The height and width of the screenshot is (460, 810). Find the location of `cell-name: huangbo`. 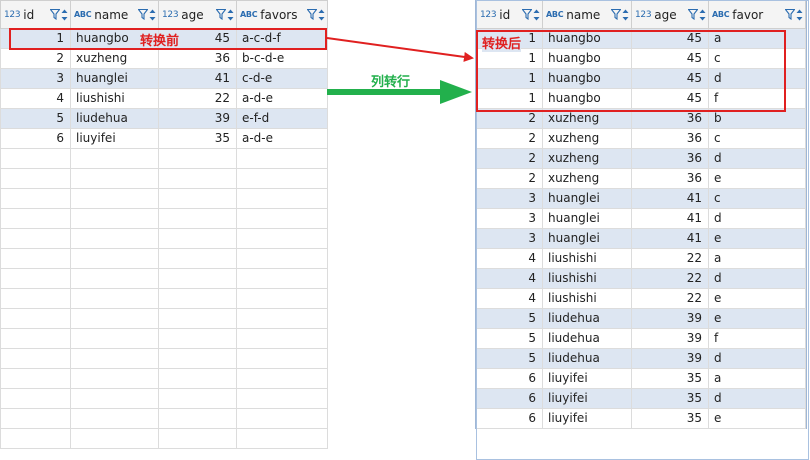

cell-name: huangbo is located at coordinates (587, 98).